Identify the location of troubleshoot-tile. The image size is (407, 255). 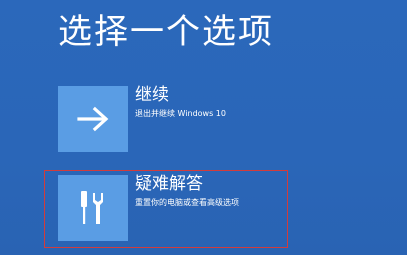
(93, 208).